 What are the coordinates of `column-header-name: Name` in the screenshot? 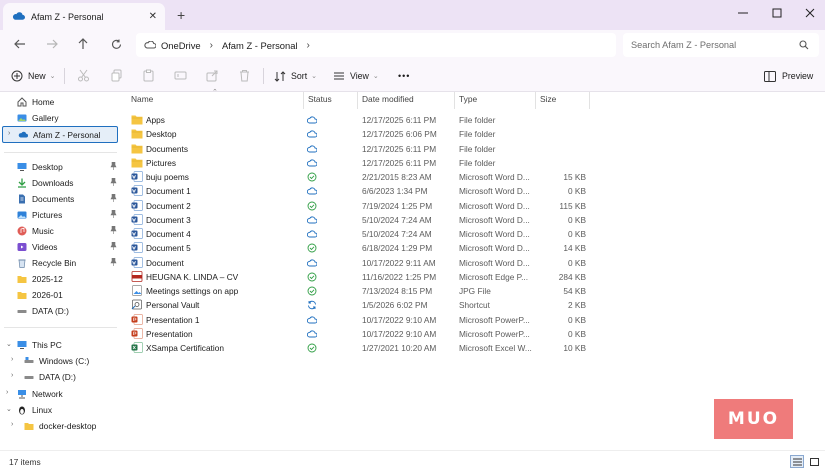 It's located at (142, 99).